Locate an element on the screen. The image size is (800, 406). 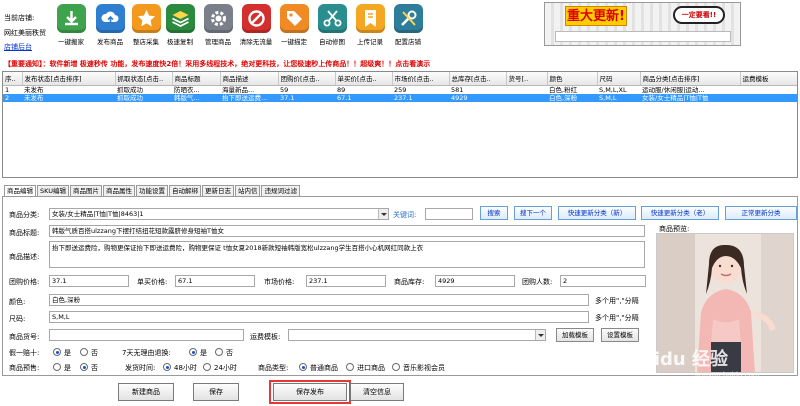
column-header: 总库存[点击.. is located at coordinates (478, 79).